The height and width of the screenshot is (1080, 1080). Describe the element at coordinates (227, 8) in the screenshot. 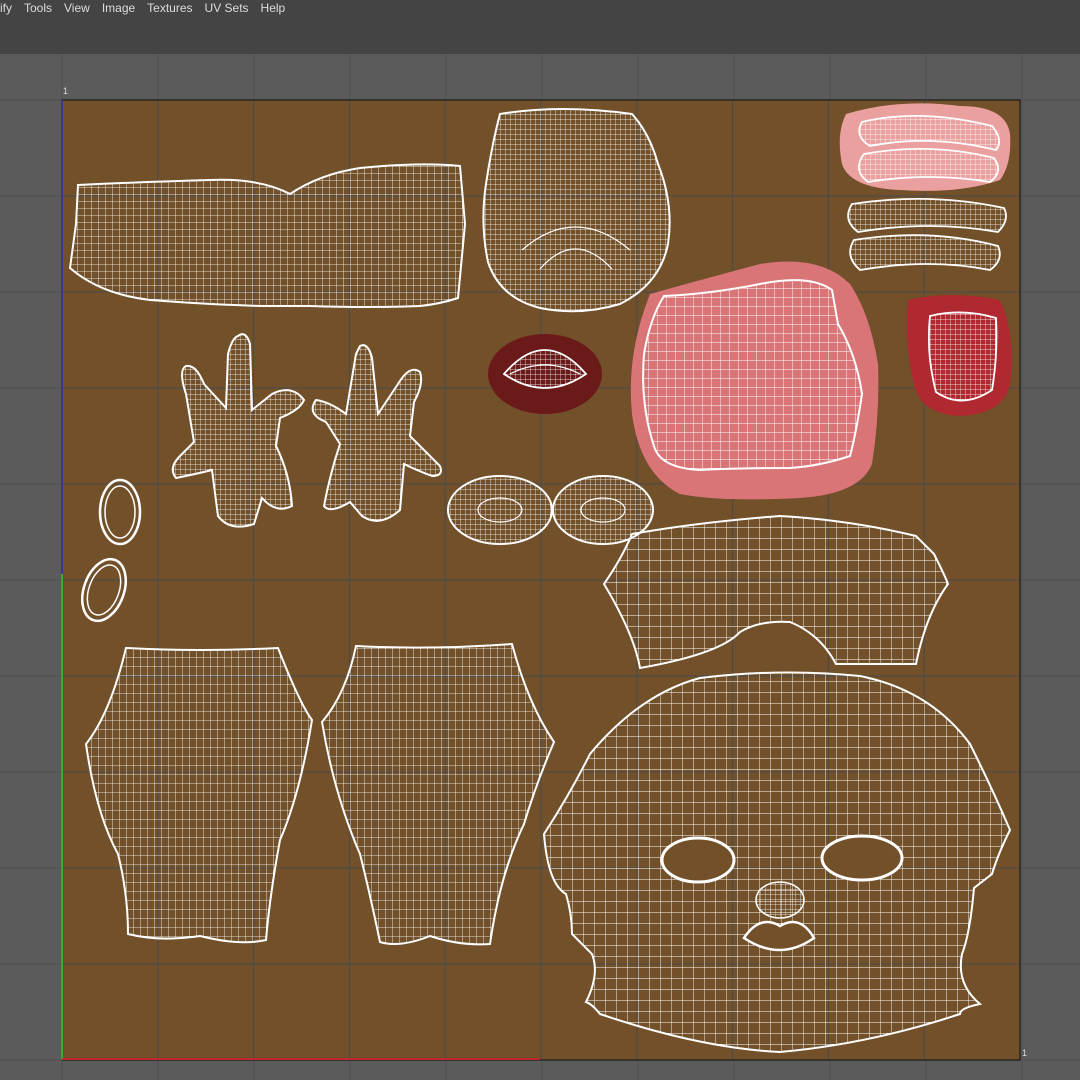

I see `menu-uv-sets: UV Sets` at that location.